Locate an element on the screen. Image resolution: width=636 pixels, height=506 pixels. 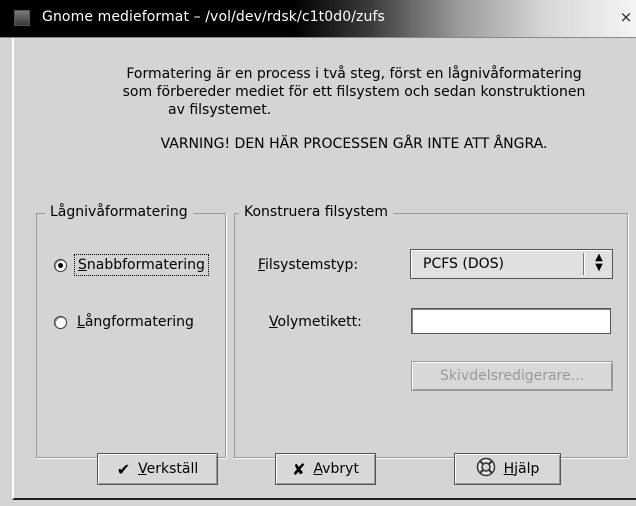
filesystem-type-label: Filsystemstyp: is located at coordinates (308, 265).